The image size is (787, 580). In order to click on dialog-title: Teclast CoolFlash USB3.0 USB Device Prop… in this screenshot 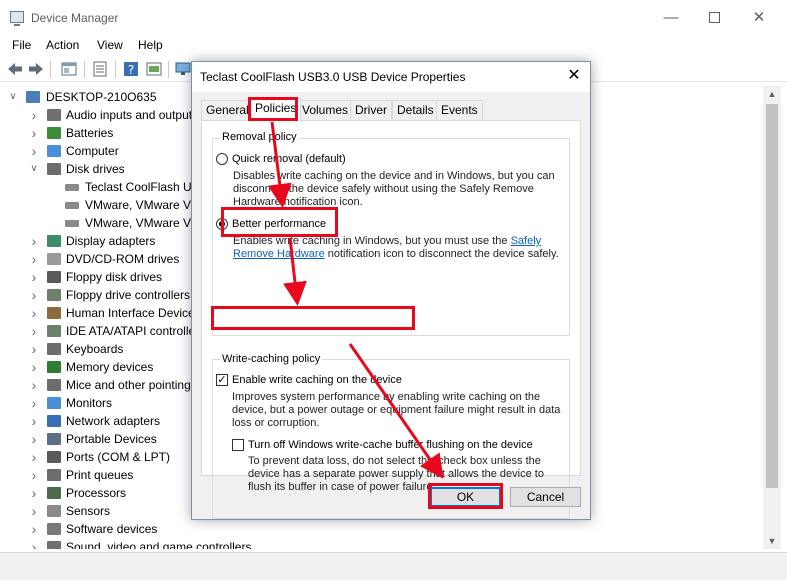, I will do `click(333, 77)`.